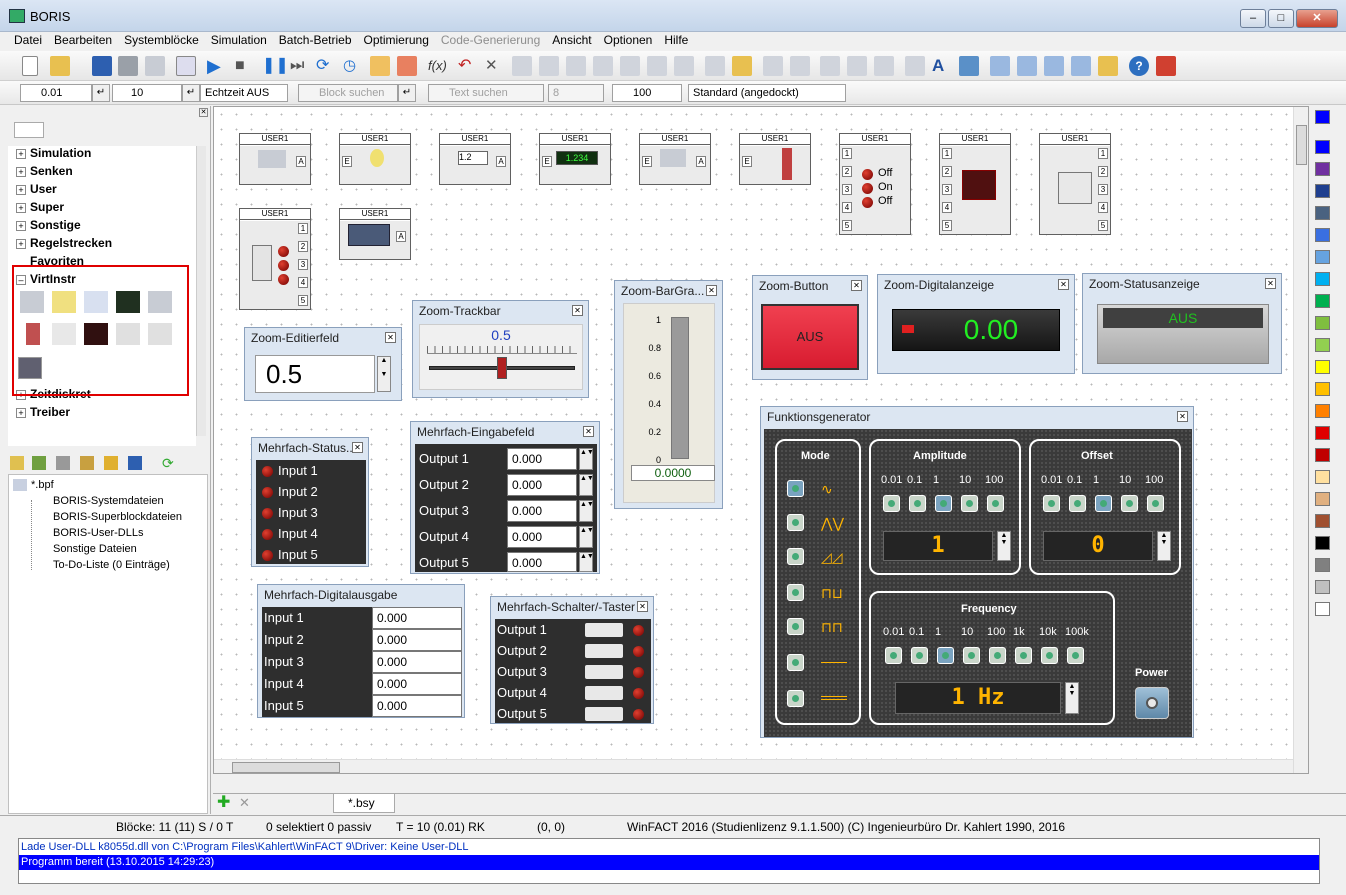  Describe the element at coordinates (542, 459) in the screenshot. I see `multi-input-field-1: 0.000` at that location.